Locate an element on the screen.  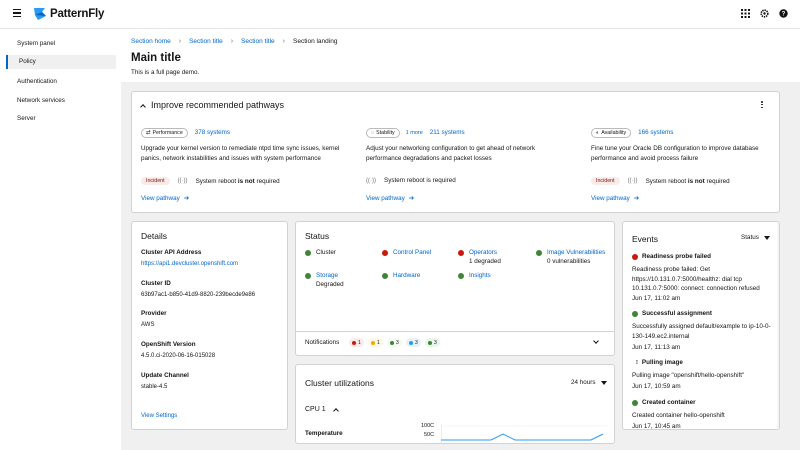
critical-icon is located at coordinates (354, 342).